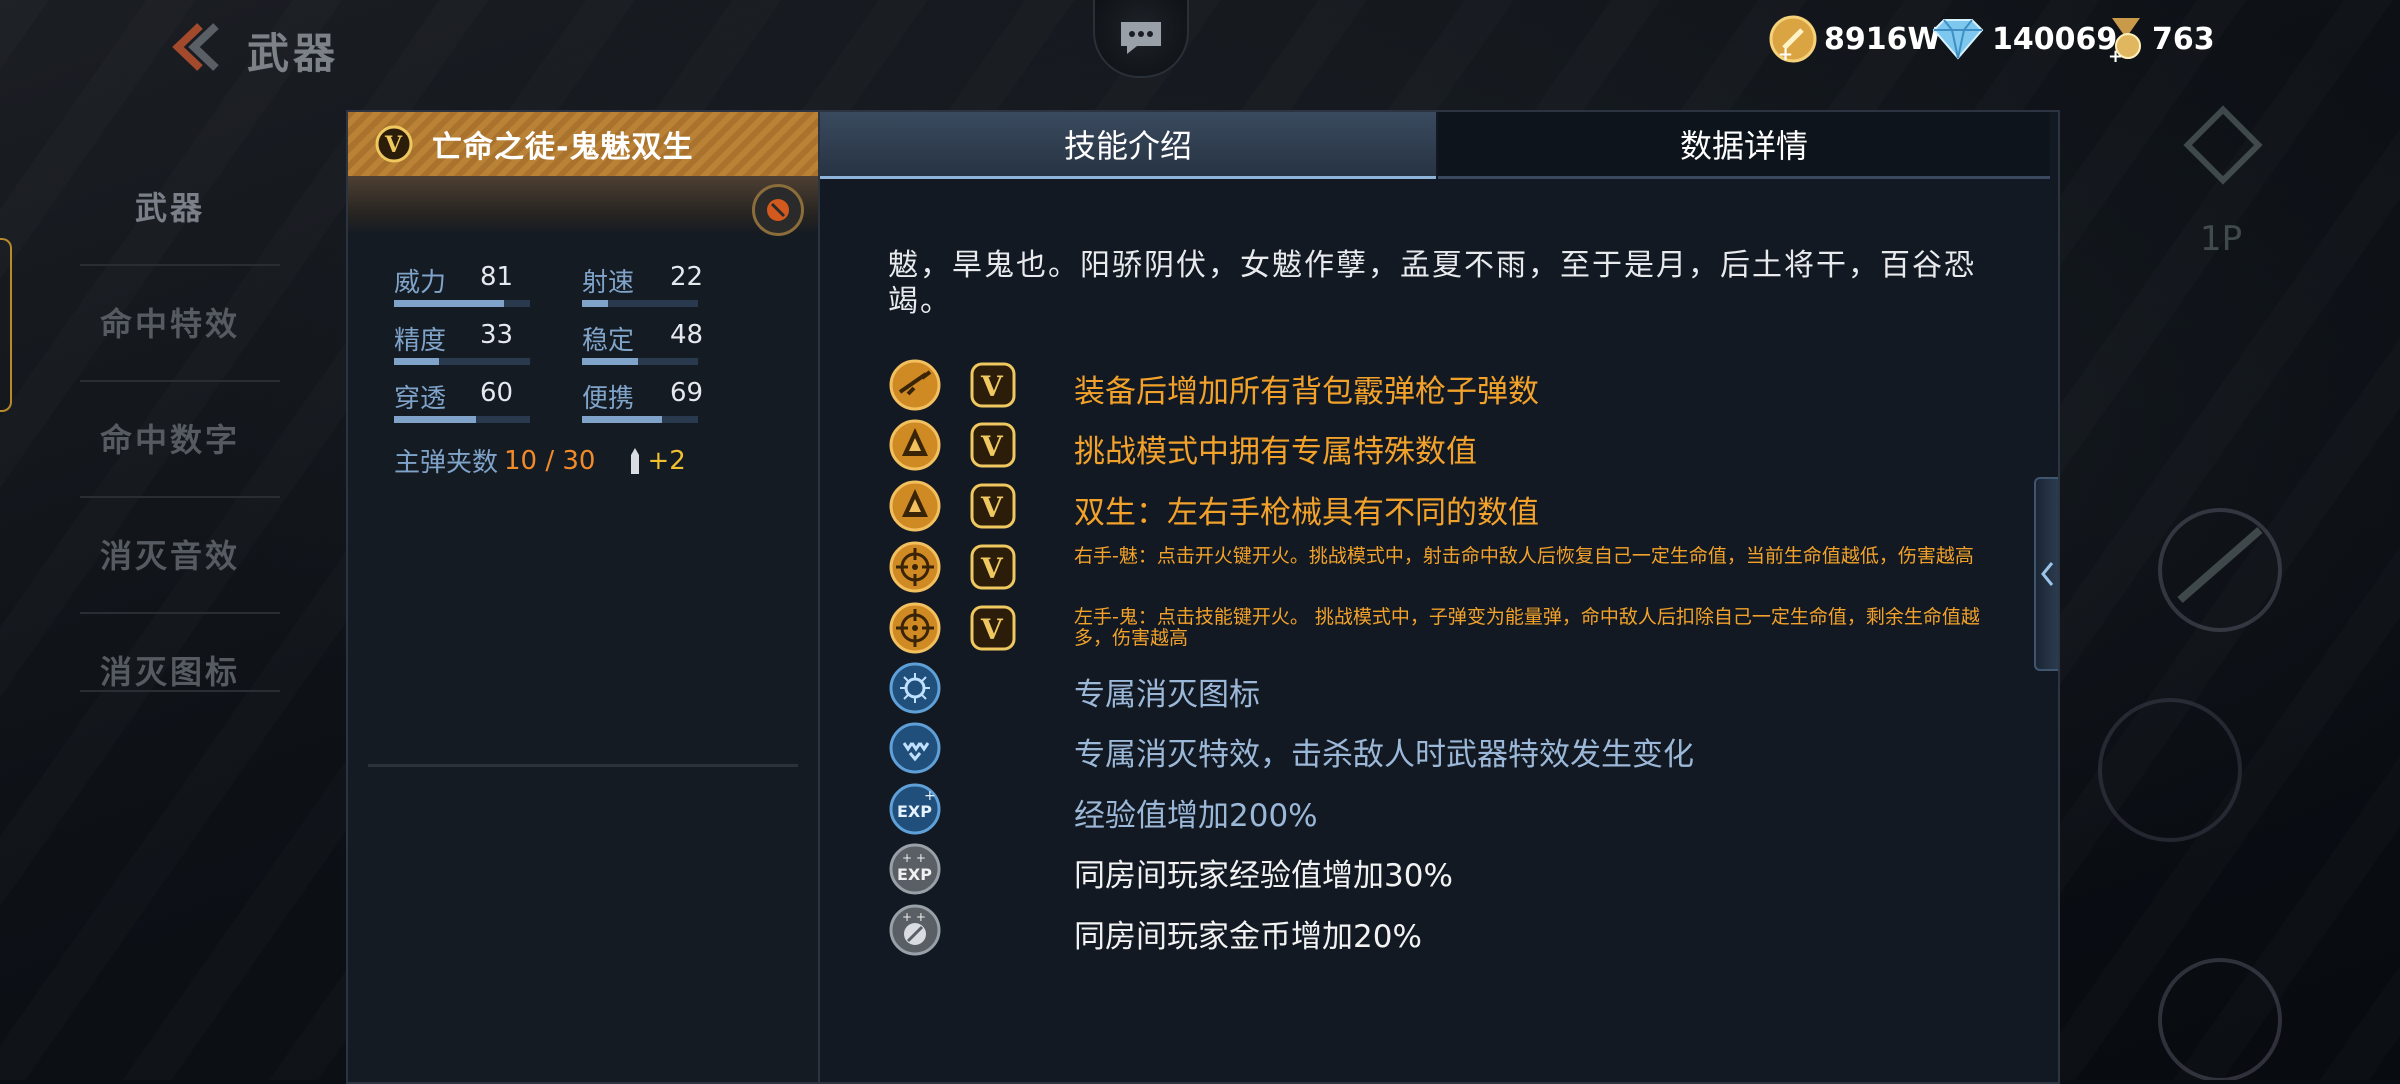  What do you see at coordinates (687, 277) in the screenshot?
I see `stat-value: 22` at bounding box center [687, 277].